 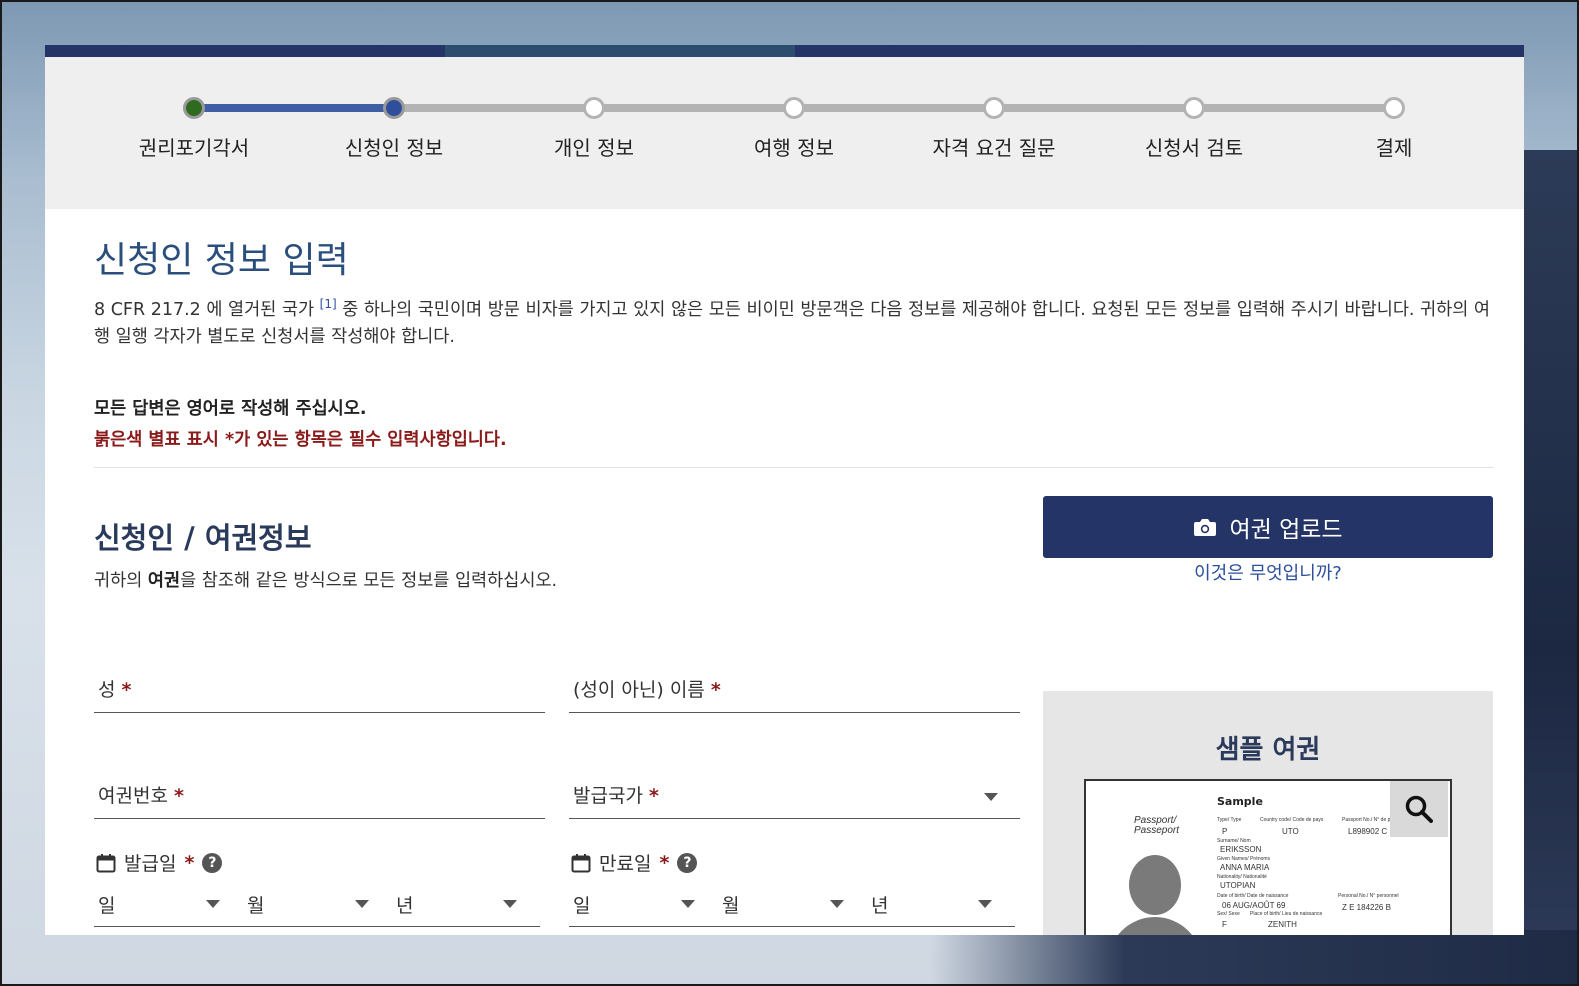 What do you see at coordinates (1368, 831) in the screenshot?
I see `pp-field-value: L898902 C` at bounding box center [1368, 831].